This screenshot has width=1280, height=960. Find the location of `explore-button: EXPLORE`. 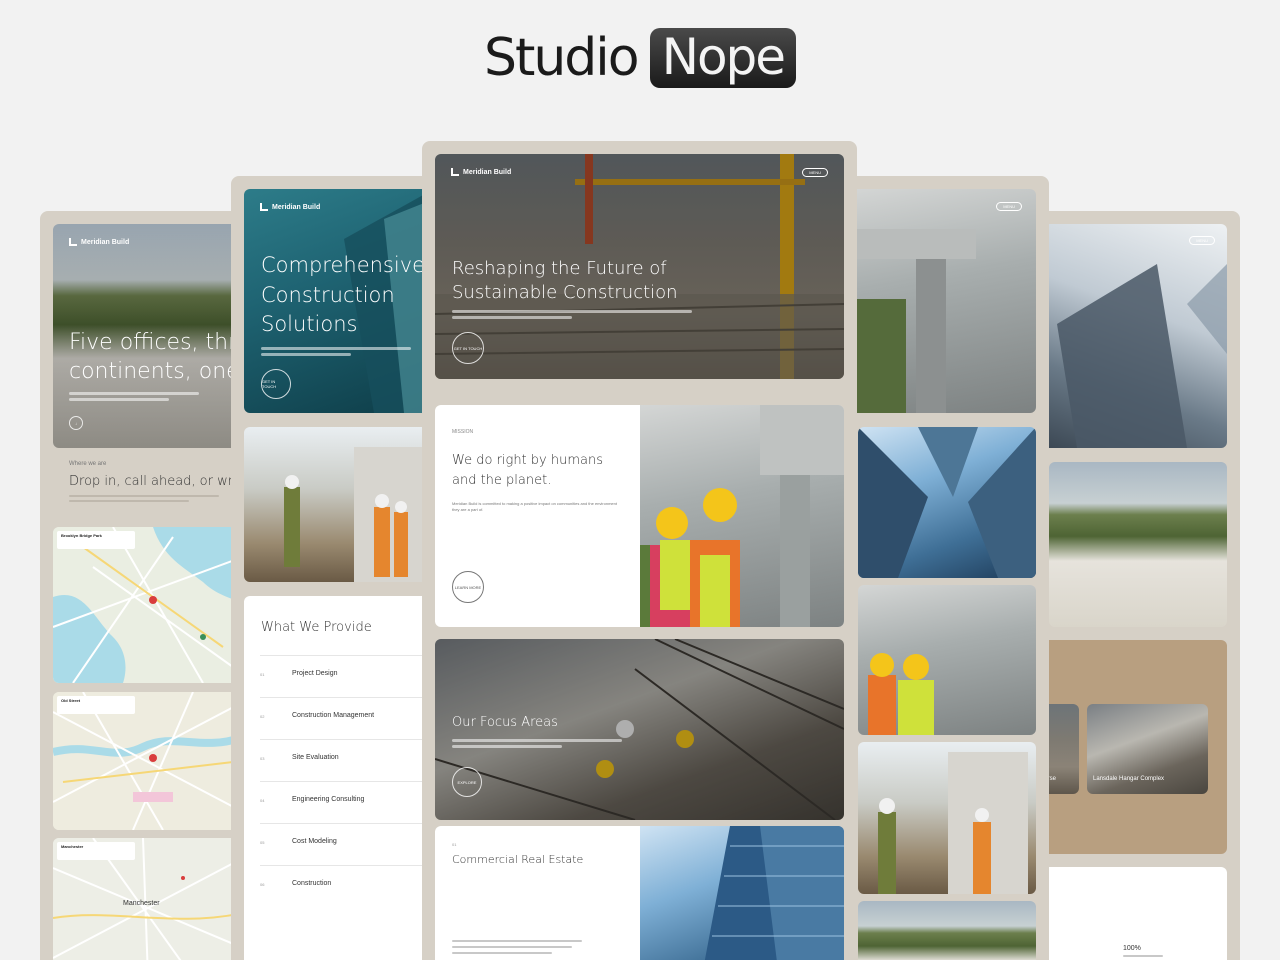

explore-button: EXPLORE is located at coordinates (467, 782).